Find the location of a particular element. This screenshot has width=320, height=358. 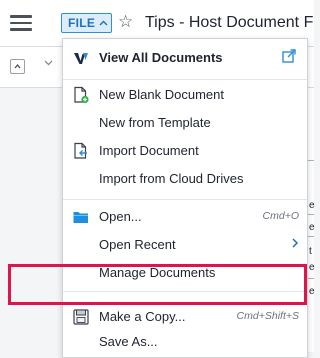

menu-item-label: View All Documents is located at coordinates (161, 57).